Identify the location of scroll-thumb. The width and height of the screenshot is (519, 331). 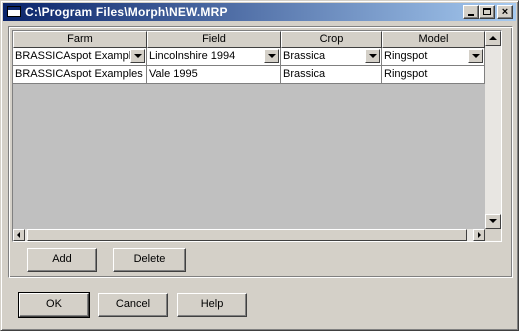
(247, 235).